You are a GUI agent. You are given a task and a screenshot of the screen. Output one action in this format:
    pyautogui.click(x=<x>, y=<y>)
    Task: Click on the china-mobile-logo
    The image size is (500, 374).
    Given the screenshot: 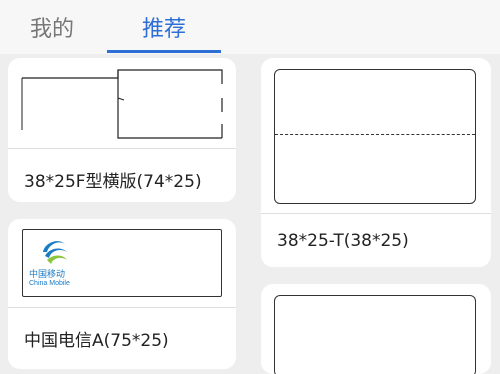 What is the action you would take?
    pyautogui.click(x=55, y=252)
    